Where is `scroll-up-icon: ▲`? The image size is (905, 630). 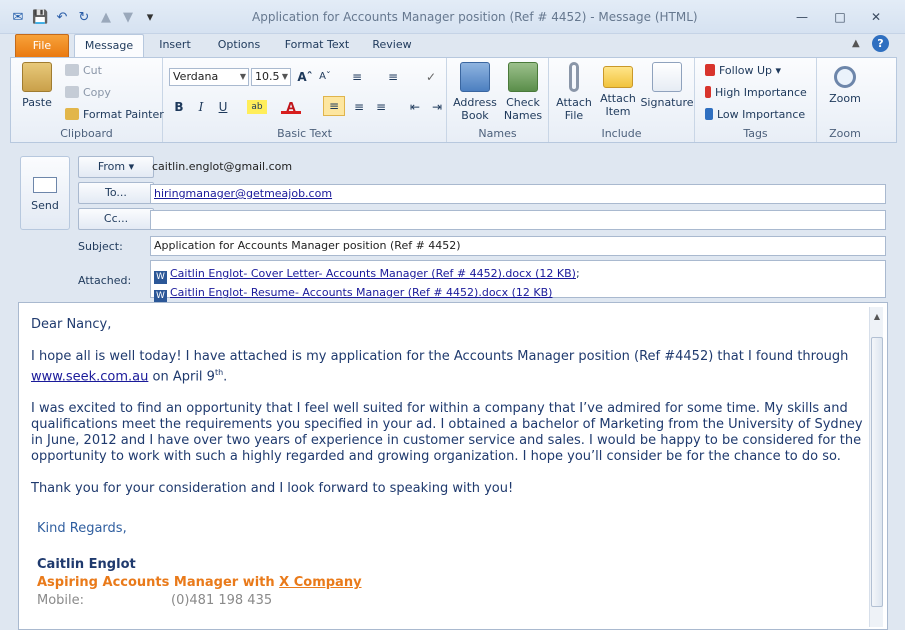 scroll-up-icon: ▲ is located at coordinates (877, 315).